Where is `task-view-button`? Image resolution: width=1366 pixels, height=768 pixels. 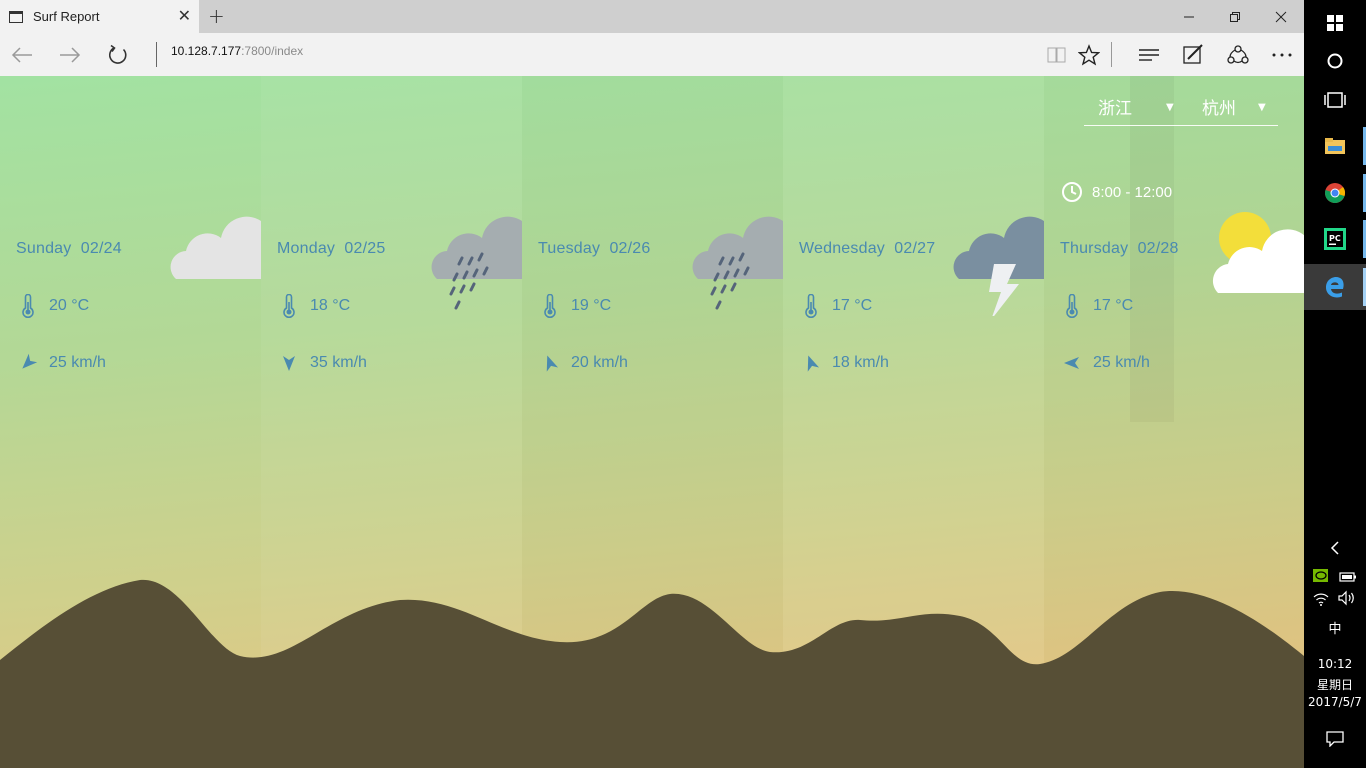
task-view-button is located at coordinates (1335, 100).